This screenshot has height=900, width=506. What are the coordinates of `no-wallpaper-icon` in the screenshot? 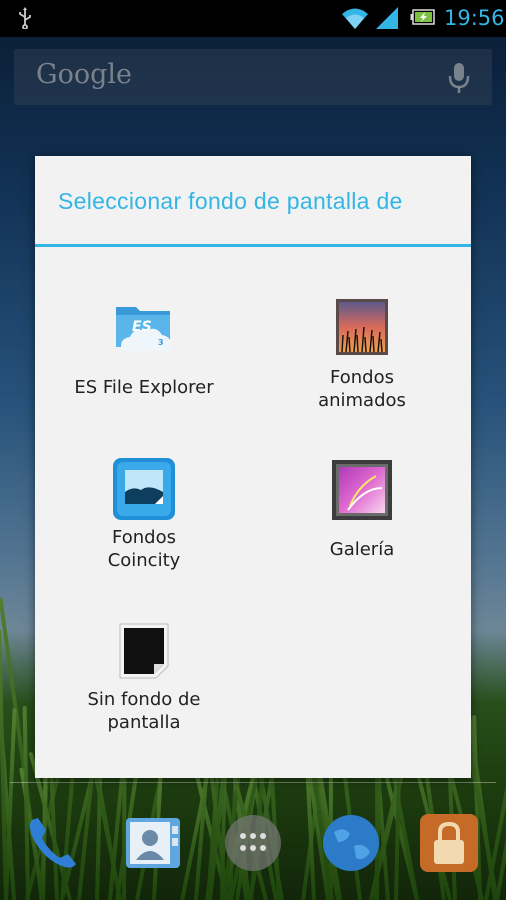 It's located at (144, 651).